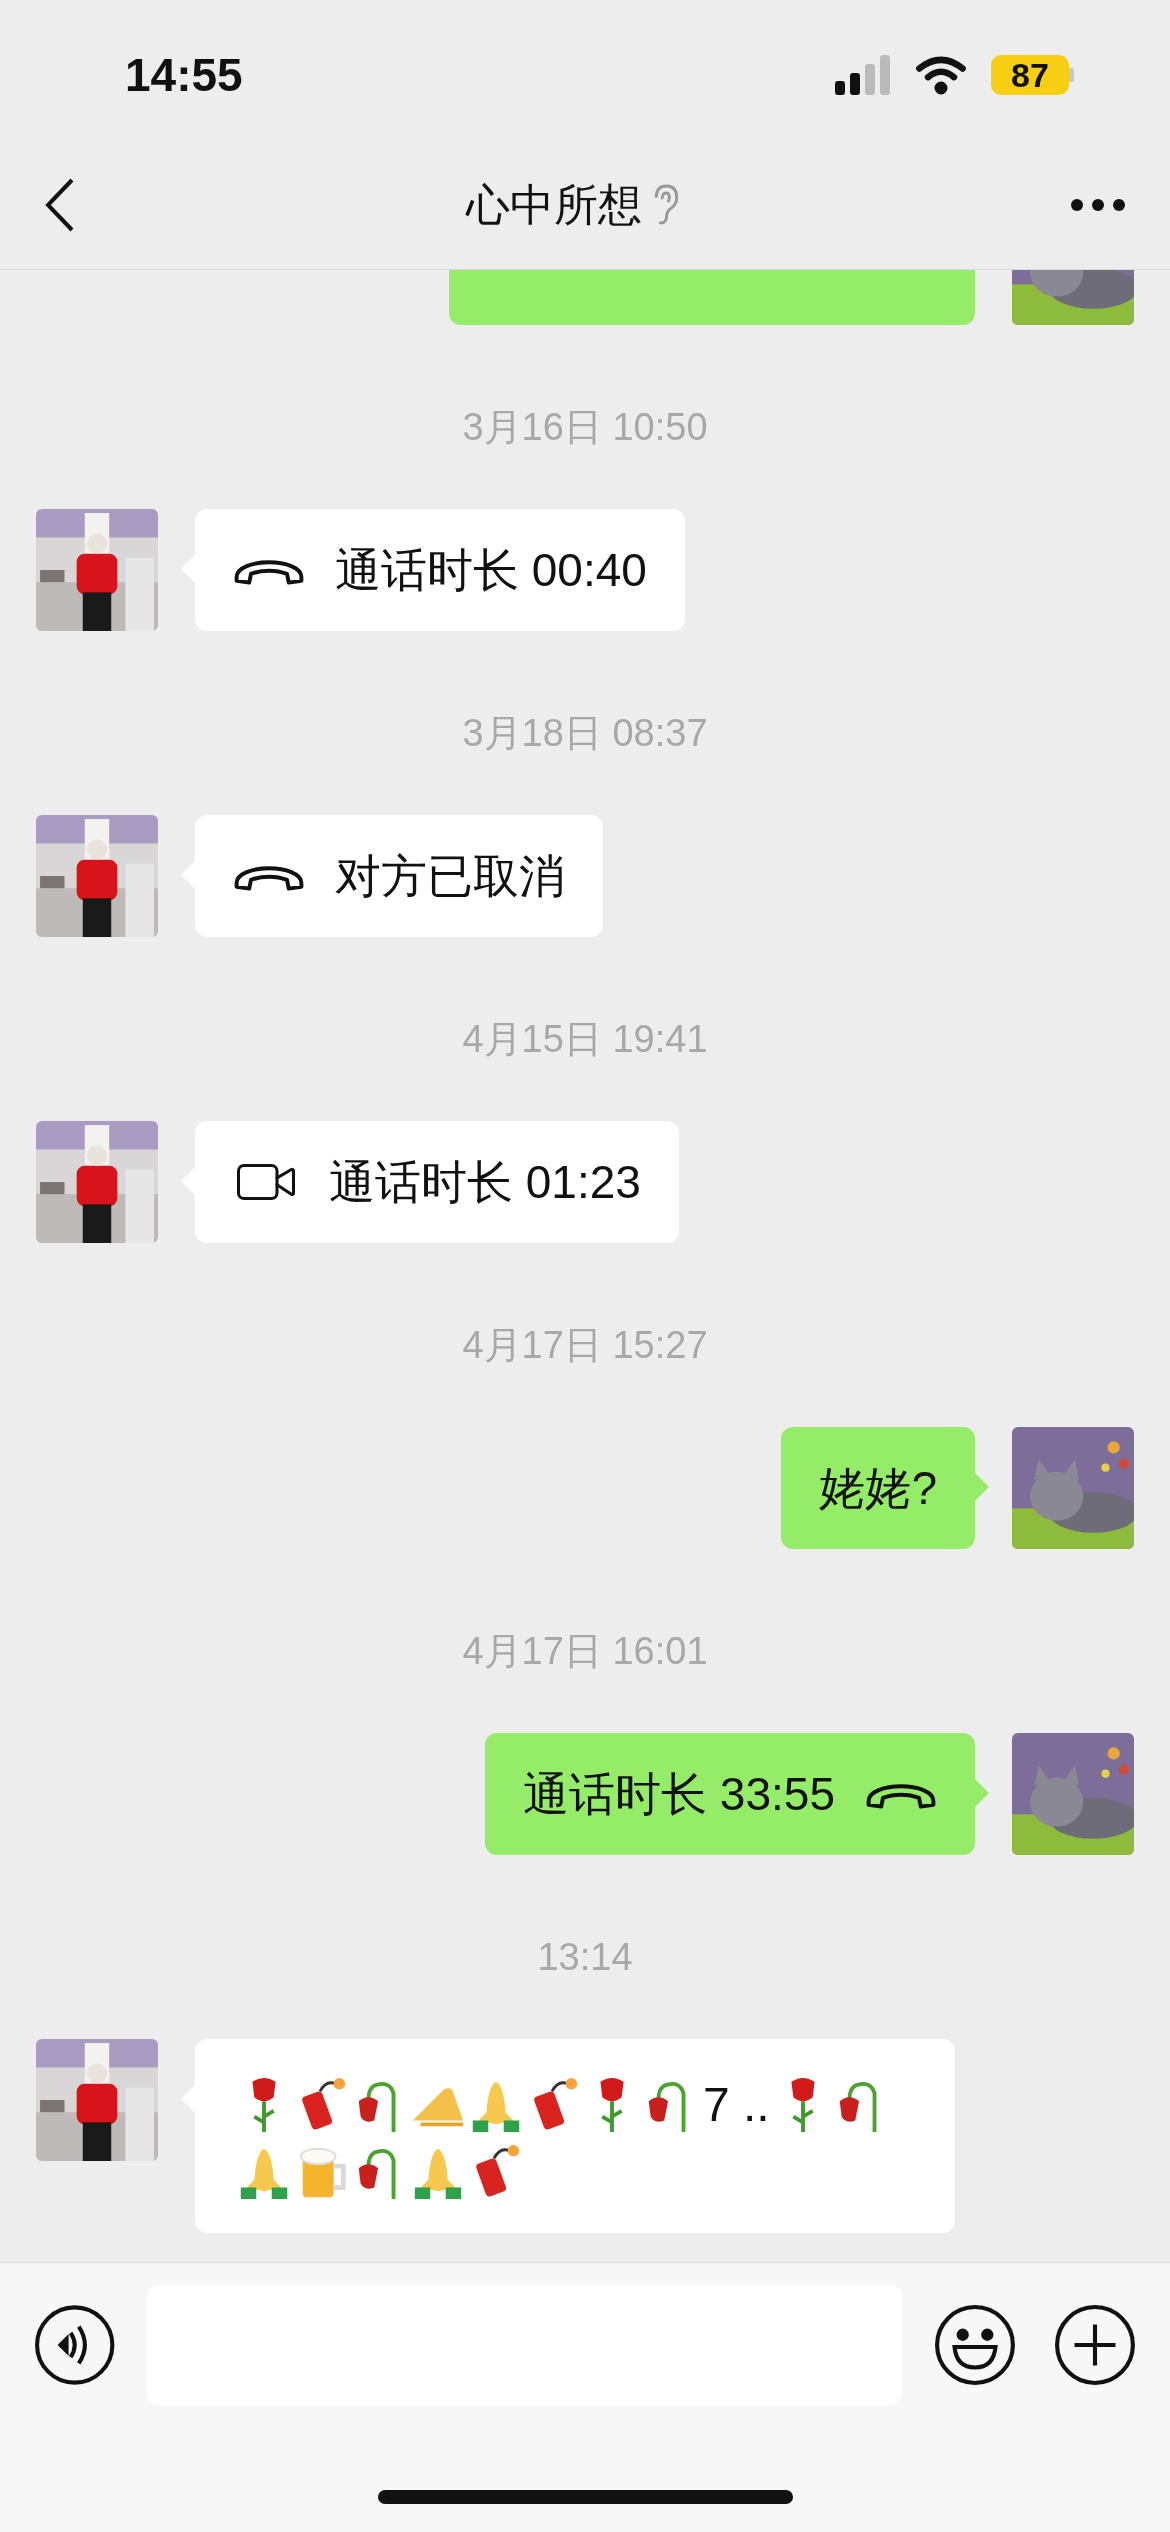  I want to click on timestamp: 4月17日 15:27, so click(585, 1345).